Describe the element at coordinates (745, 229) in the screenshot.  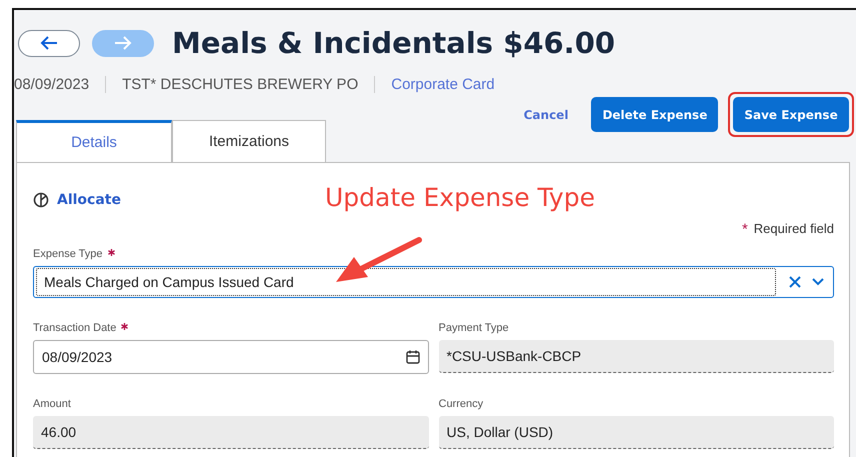
I see `required-mark: *` at that location.